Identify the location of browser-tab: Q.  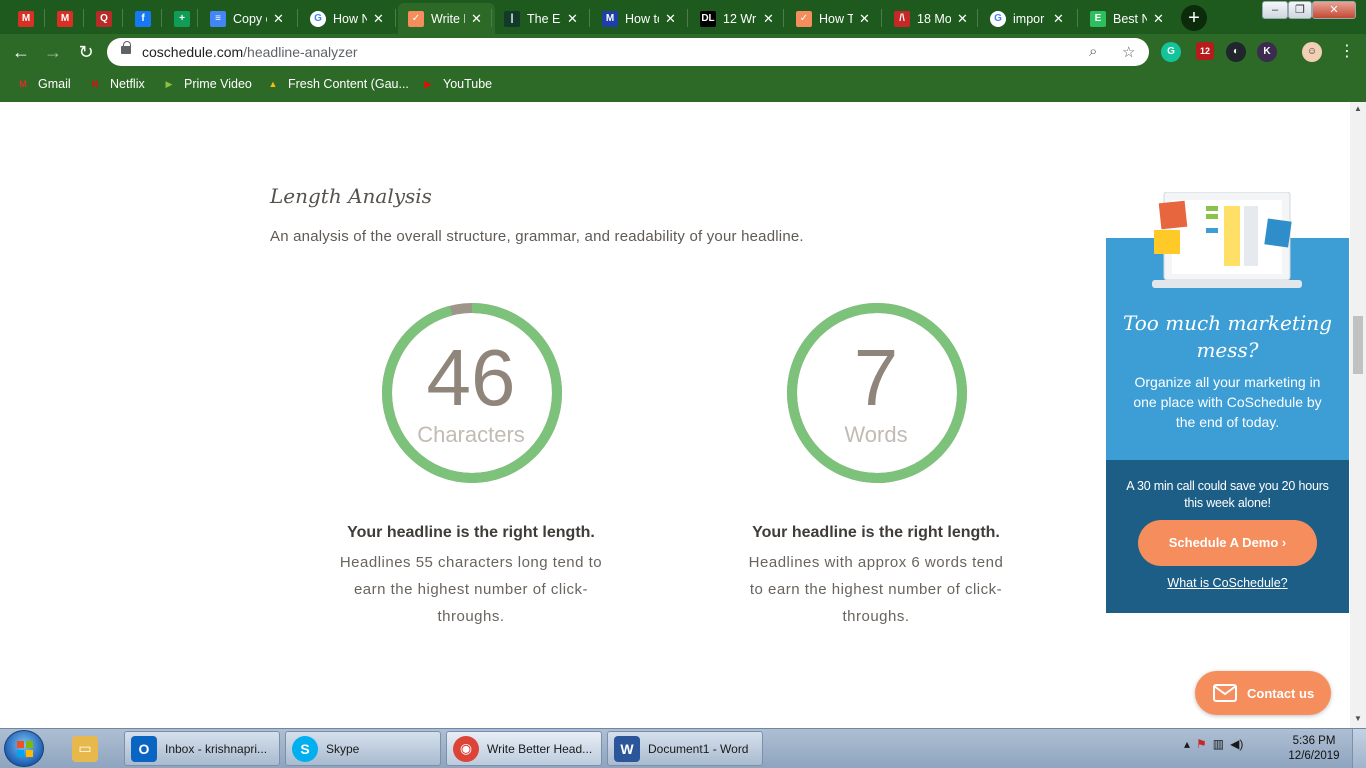
(104, 18).